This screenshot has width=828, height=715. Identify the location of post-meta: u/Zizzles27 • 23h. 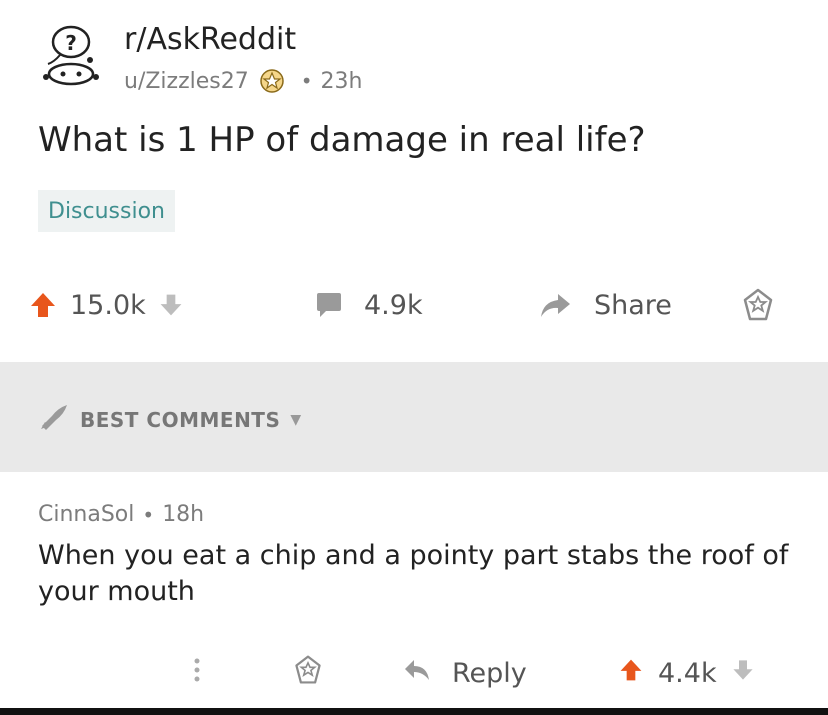
(243, 81).